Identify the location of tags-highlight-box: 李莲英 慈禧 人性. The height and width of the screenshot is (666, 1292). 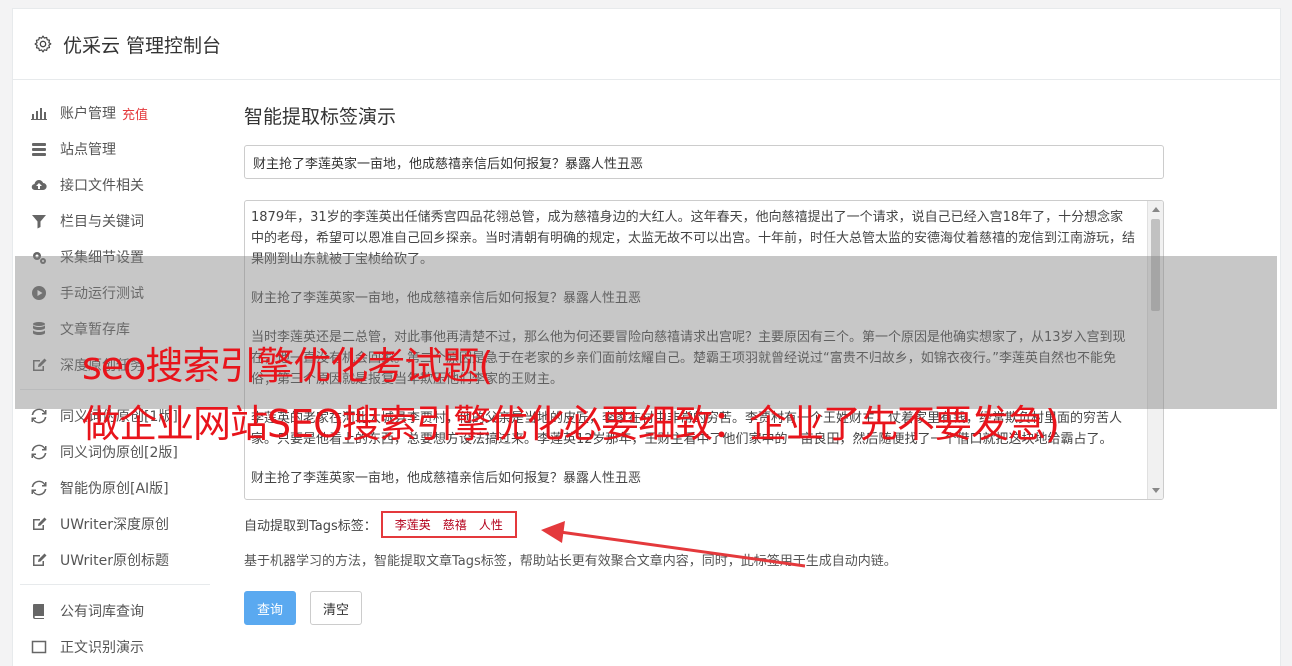
(448, 524).